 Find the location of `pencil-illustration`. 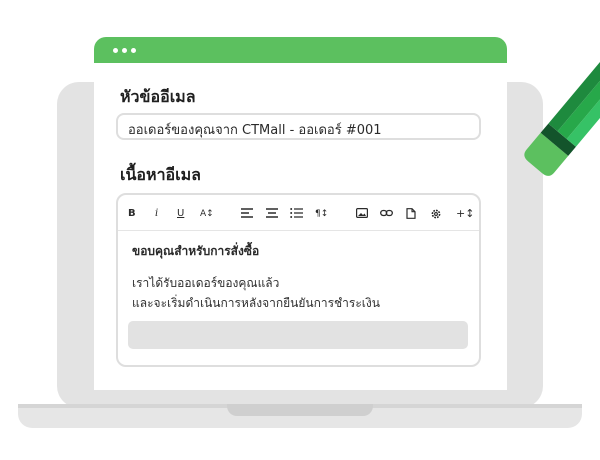

pencil-illustration is located at coordinates (562, 89).